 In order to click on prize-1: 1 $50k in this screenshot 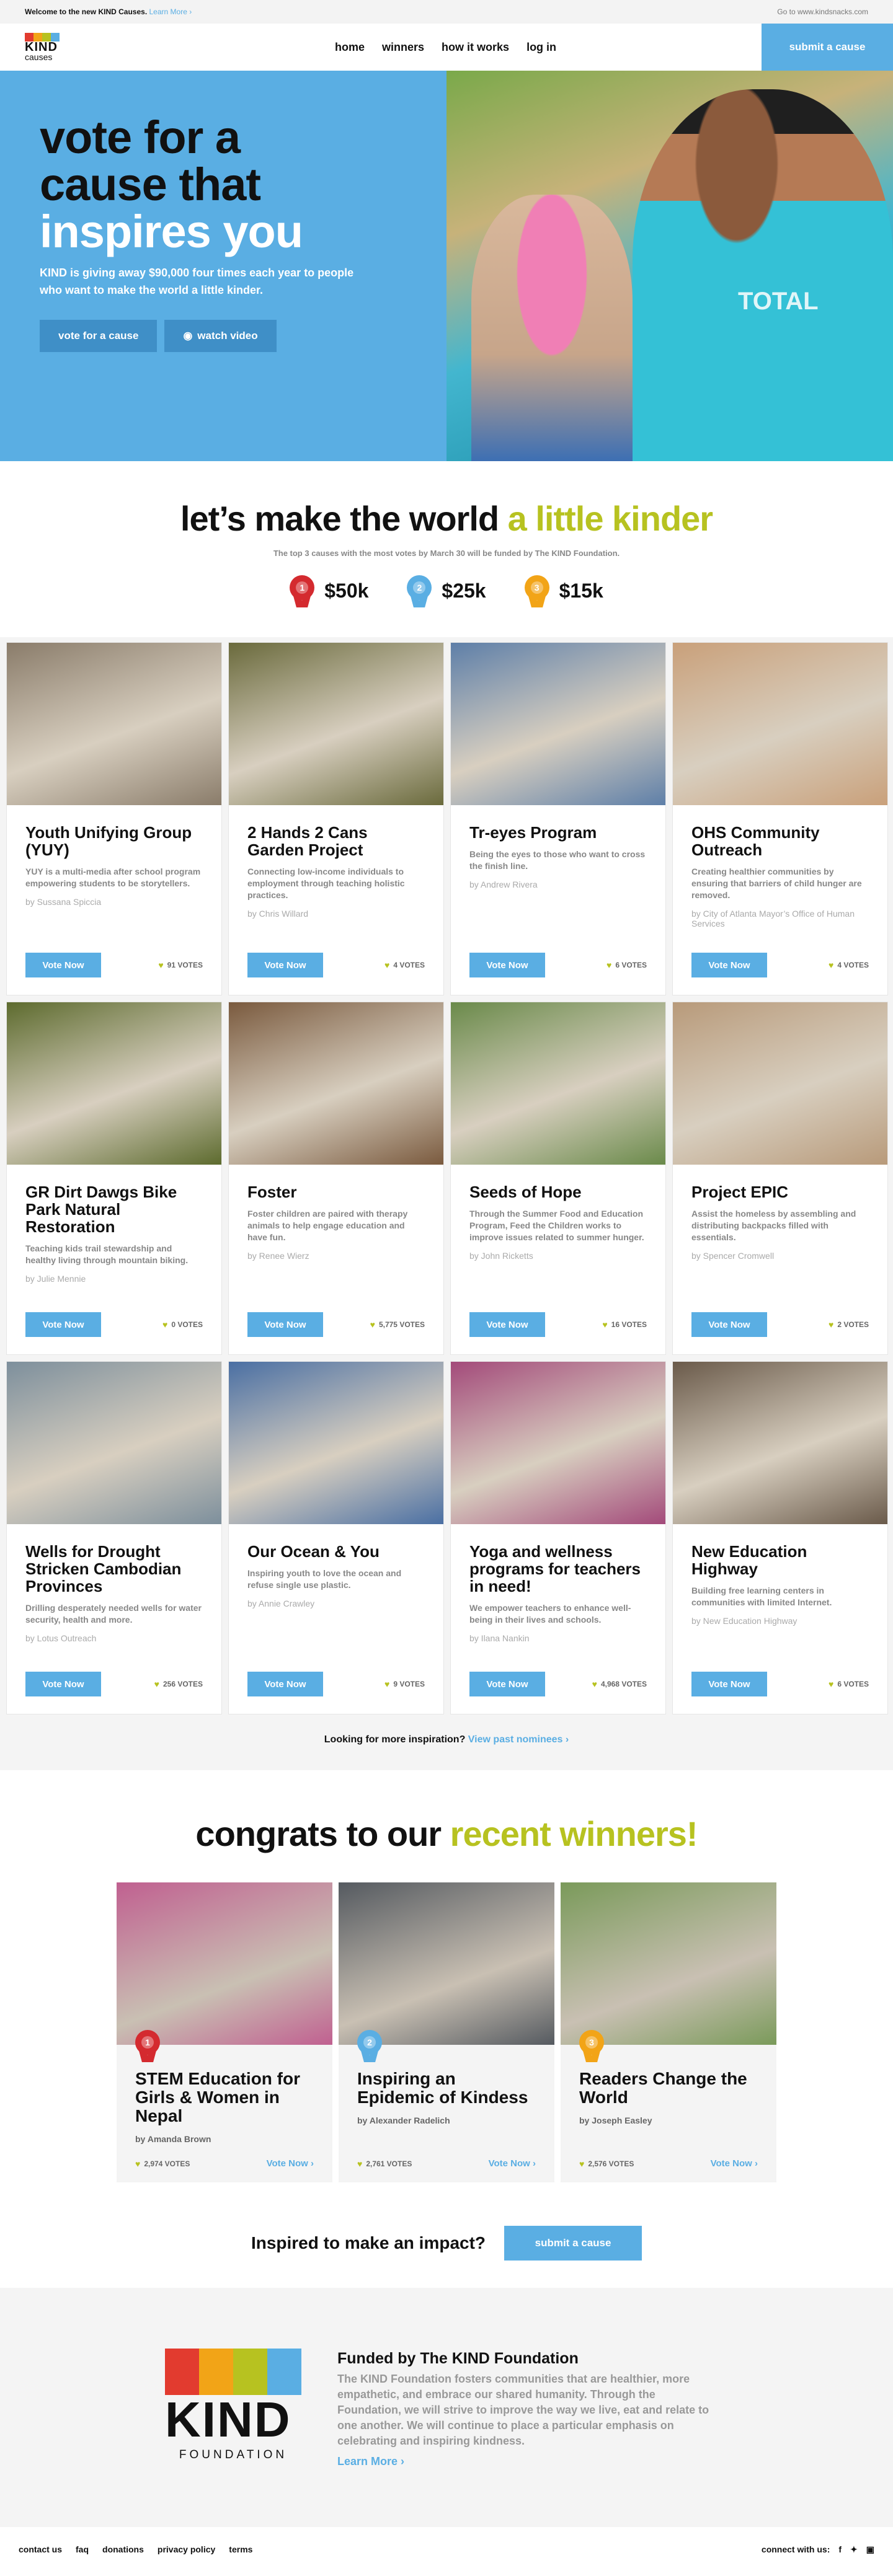, I will do `click(329, 591)`.